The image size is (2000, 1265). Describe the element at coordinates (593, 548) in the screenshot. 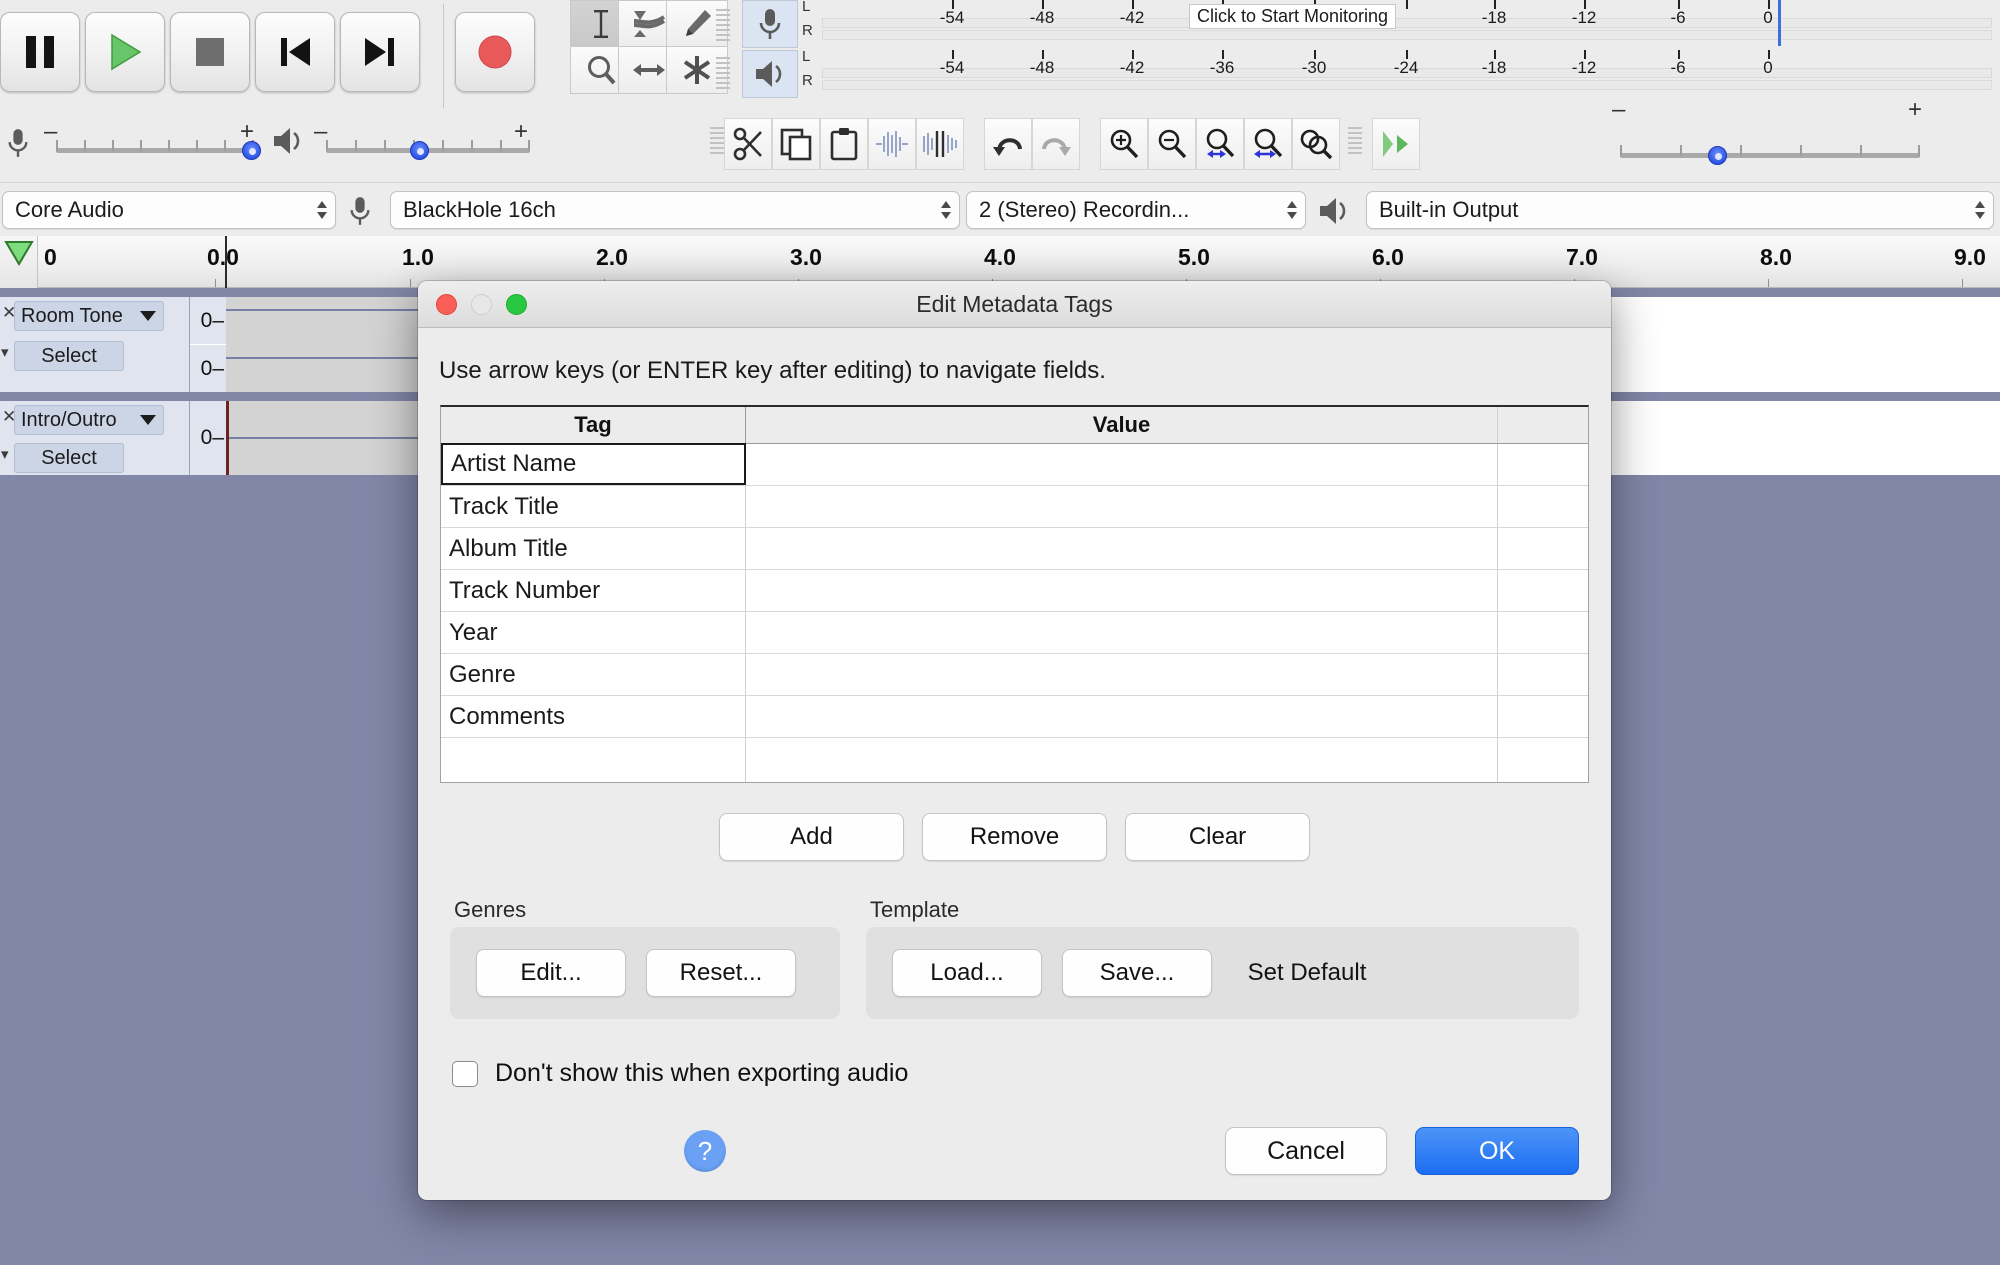

I see `tag-name-cell: Album Title` at that location.